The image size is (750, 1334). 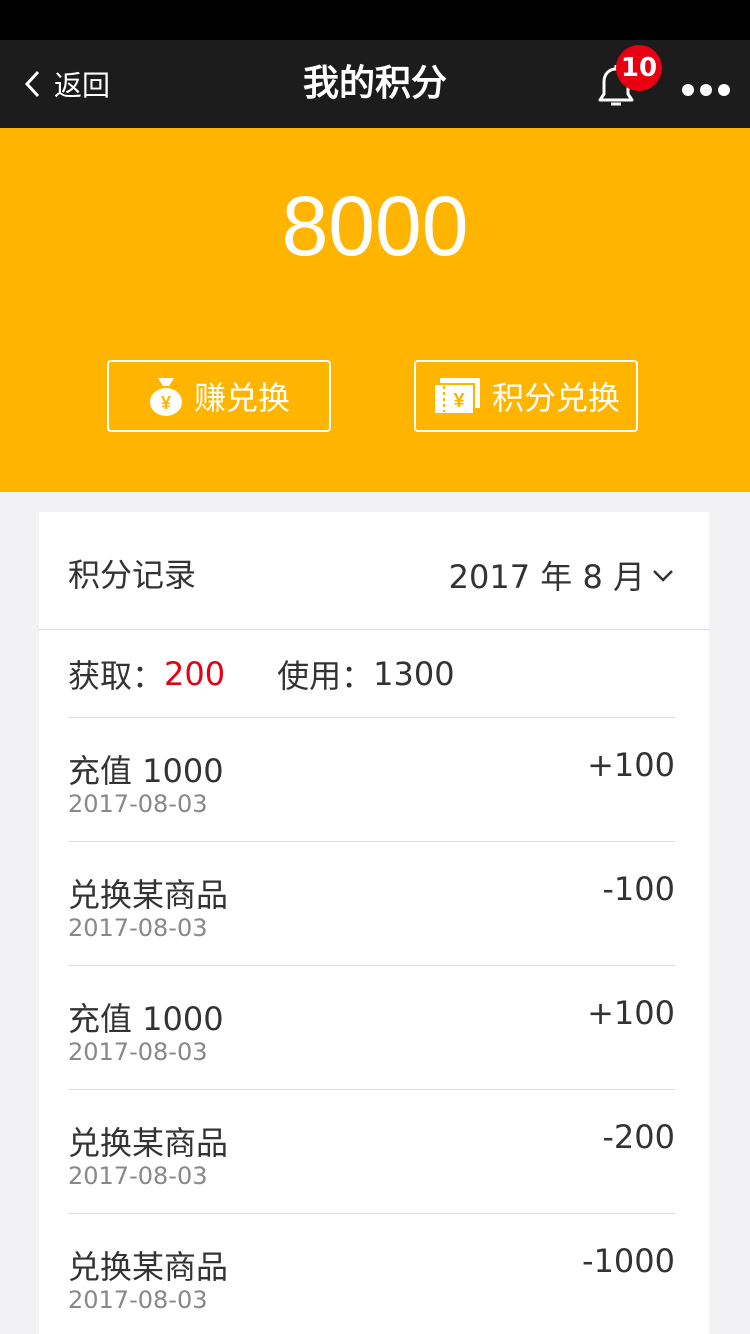 I want to click on month-label: 2017 年 8 月, so click(x=546, y=577).